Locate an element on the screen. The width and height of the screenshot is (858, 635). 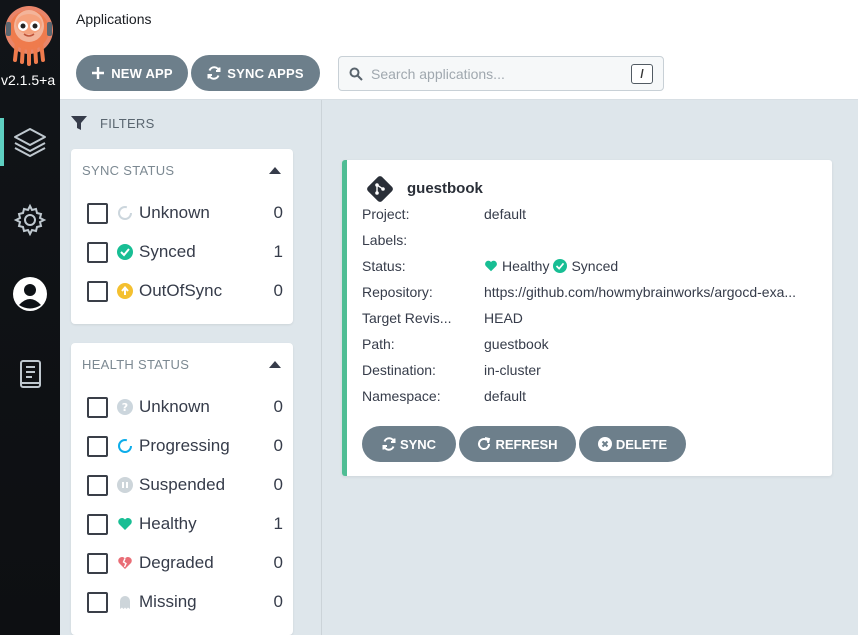
sync-unknown-checkbox is located at coordinates (97, 213).